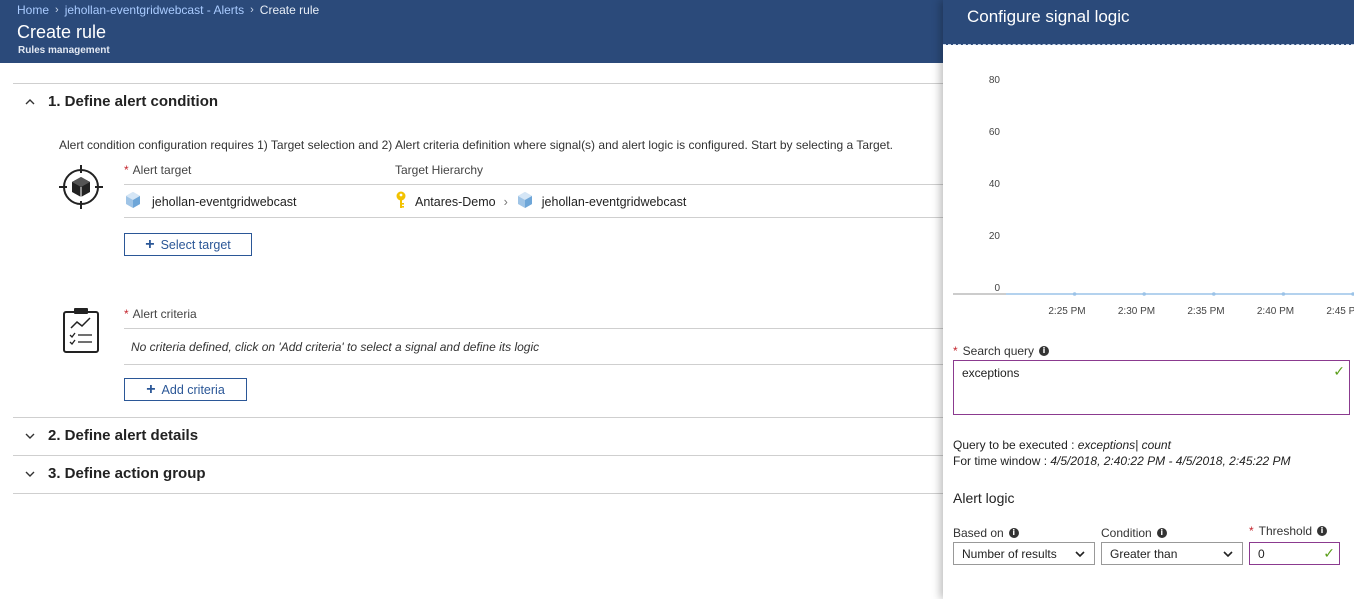 The height and width of the screenshot is (599, 1354). What do you see at coordinates (81, 331) in the screenshot?
I see `clipboard-chart-icon` at bounding box center [81, 331].